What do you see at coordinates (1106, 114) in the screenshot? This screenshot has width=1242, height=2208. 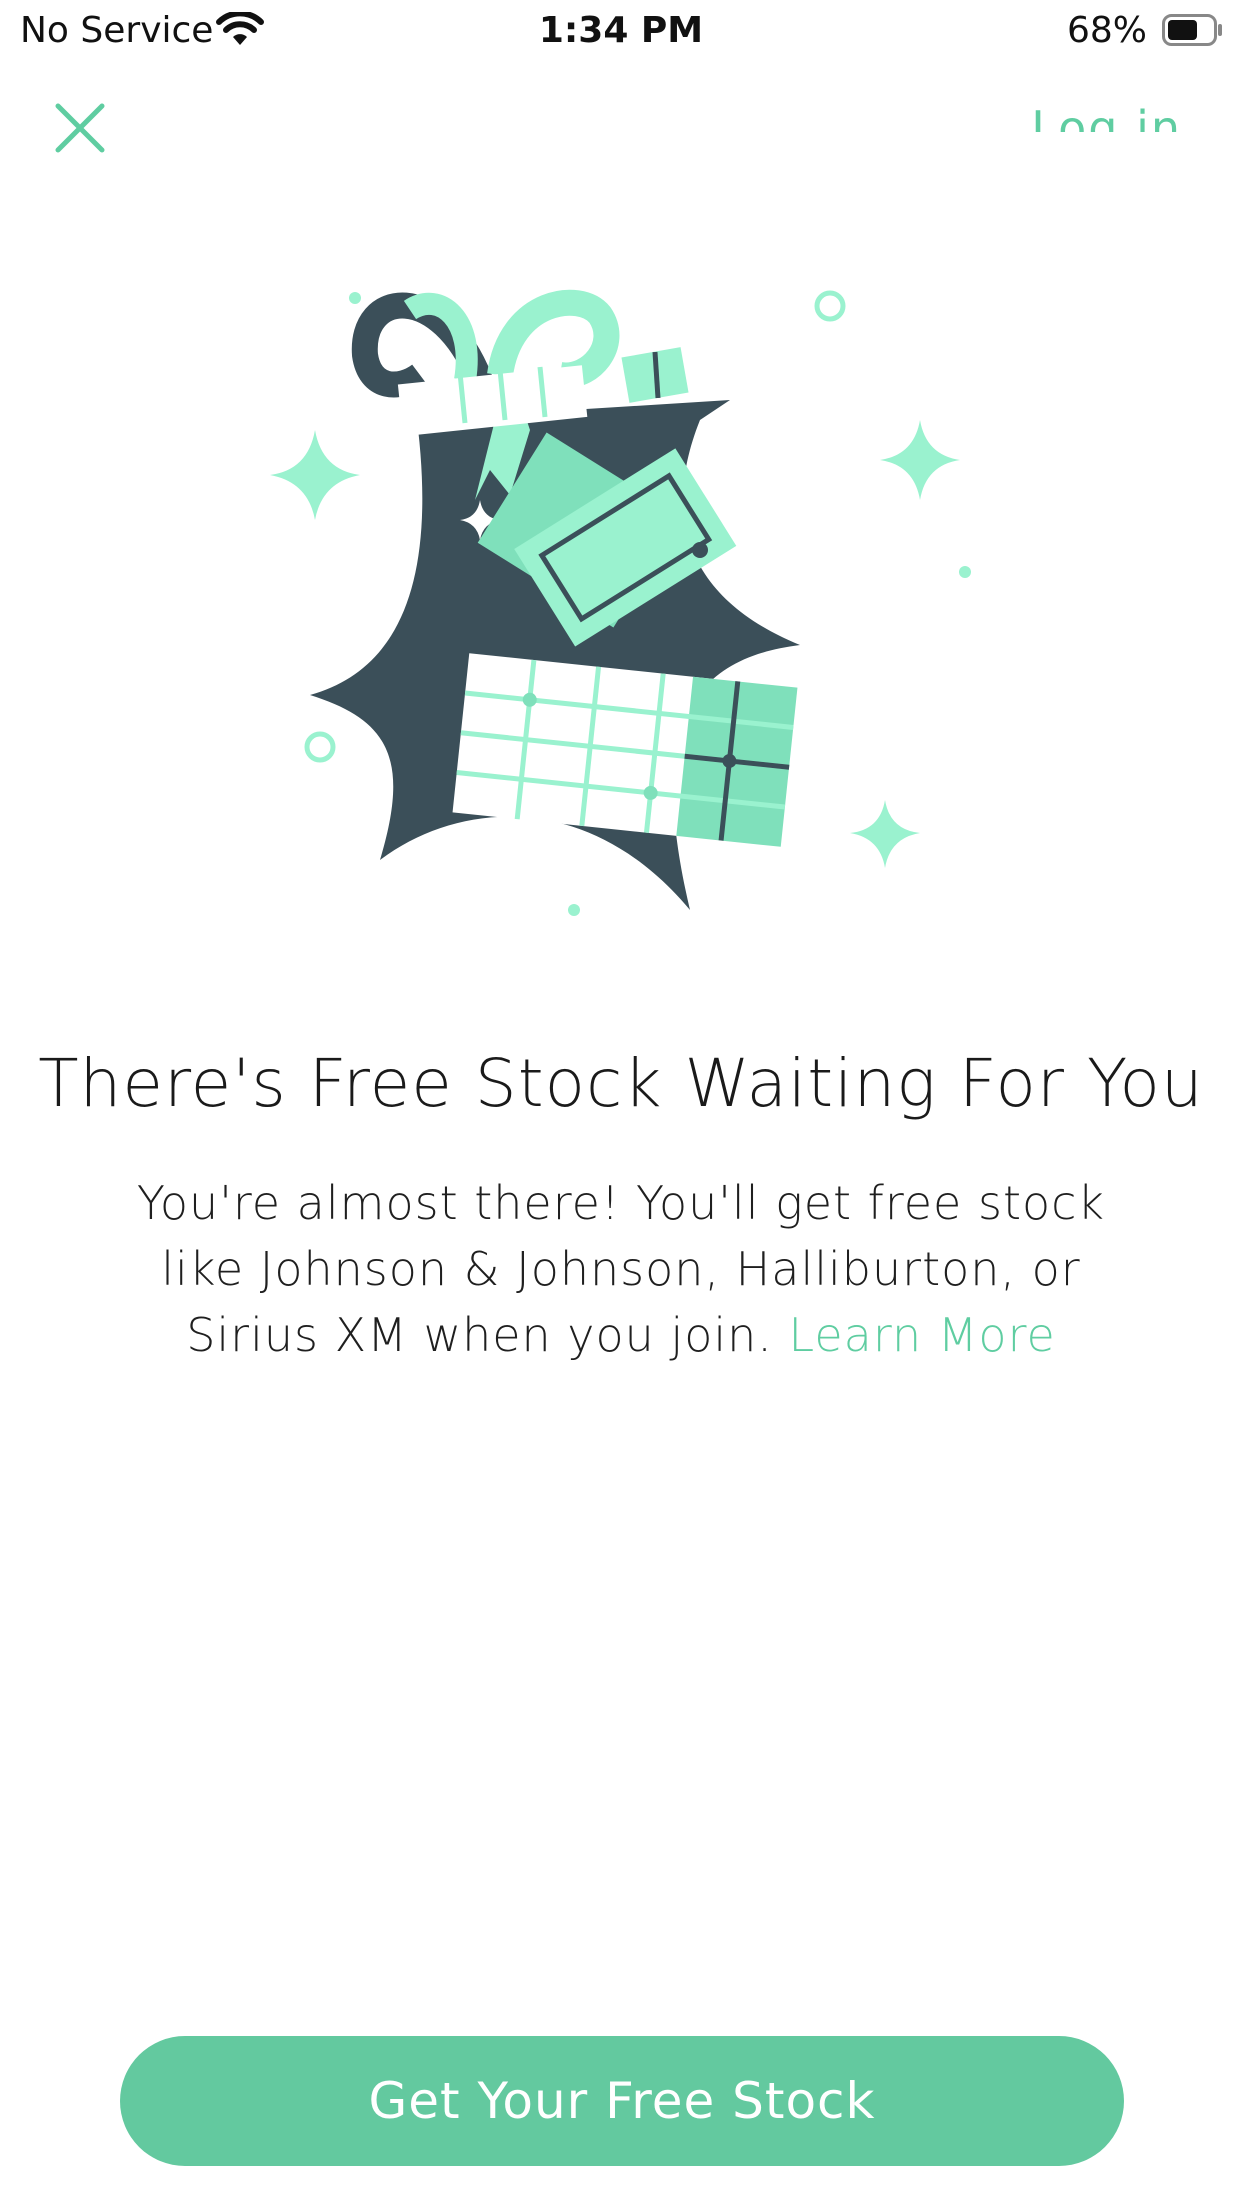 I see `login-link: Log in` at bounding box center [1106, 114].